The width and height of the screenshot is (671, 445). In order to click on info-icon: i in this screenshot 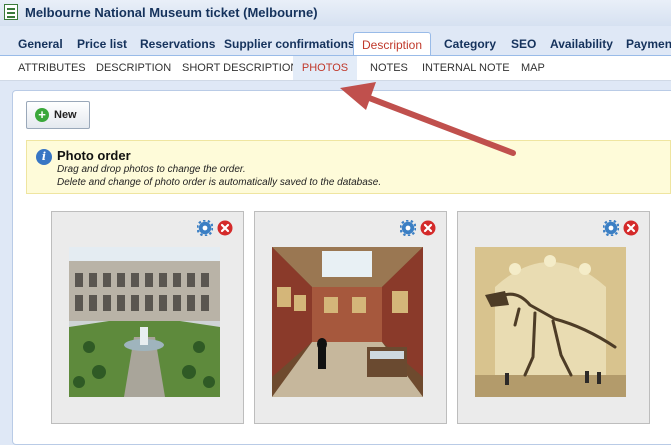, I will do `click(44, 157)`.